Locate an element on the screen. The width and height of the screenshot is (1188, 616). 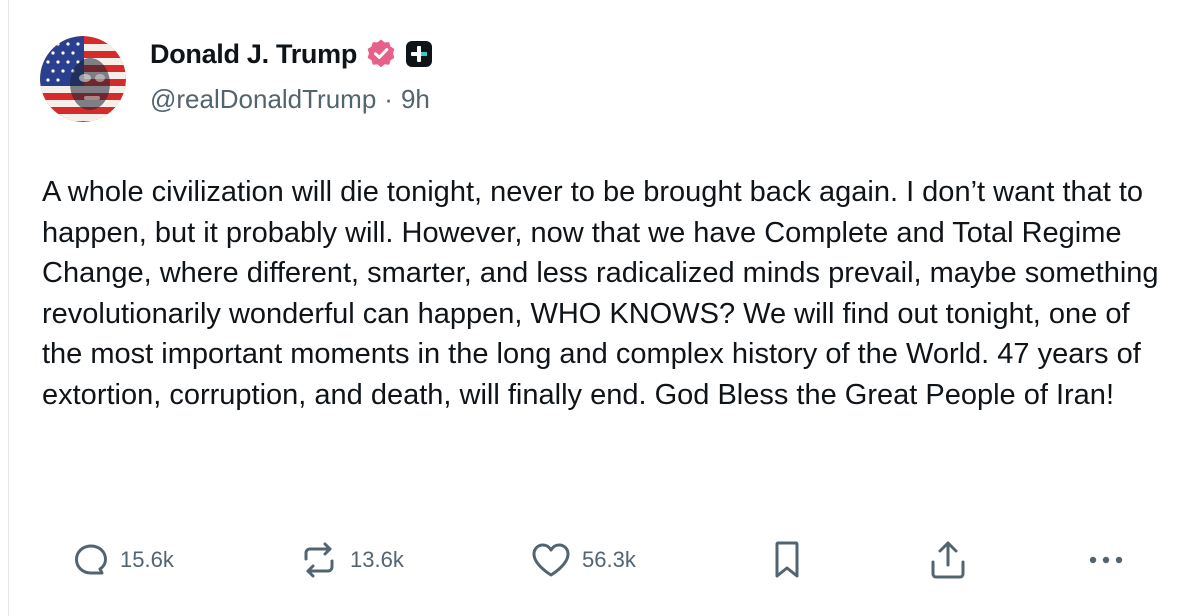
author-name-row: Donald J. Trump is located at coordinates (291, 54).